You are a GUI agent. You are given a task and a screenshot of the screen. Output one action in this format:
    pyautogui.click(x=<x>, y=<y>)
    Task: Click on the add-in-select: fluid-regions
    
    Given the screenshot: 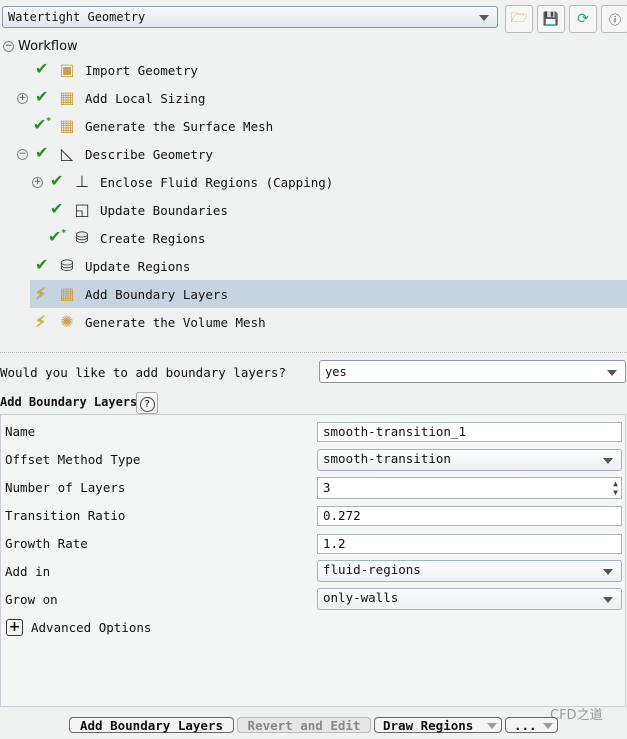 What is the action you would take?
    pyautogui.click(x=469, y=571)
    